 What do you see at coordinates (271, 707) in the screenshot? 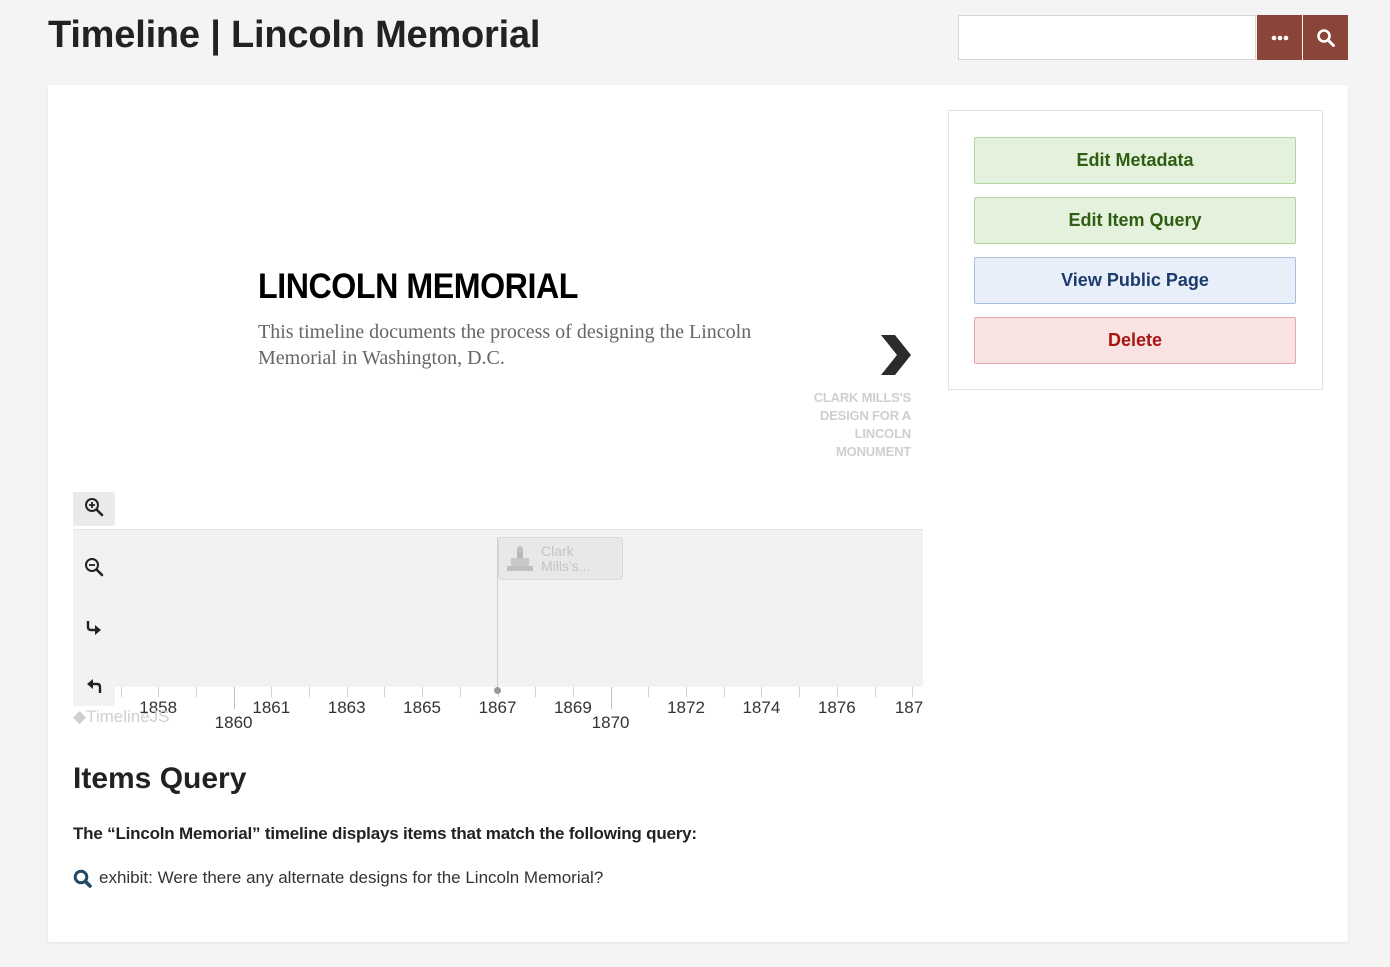
I see `axis-label: 1861` at bounding box center [271, 707].